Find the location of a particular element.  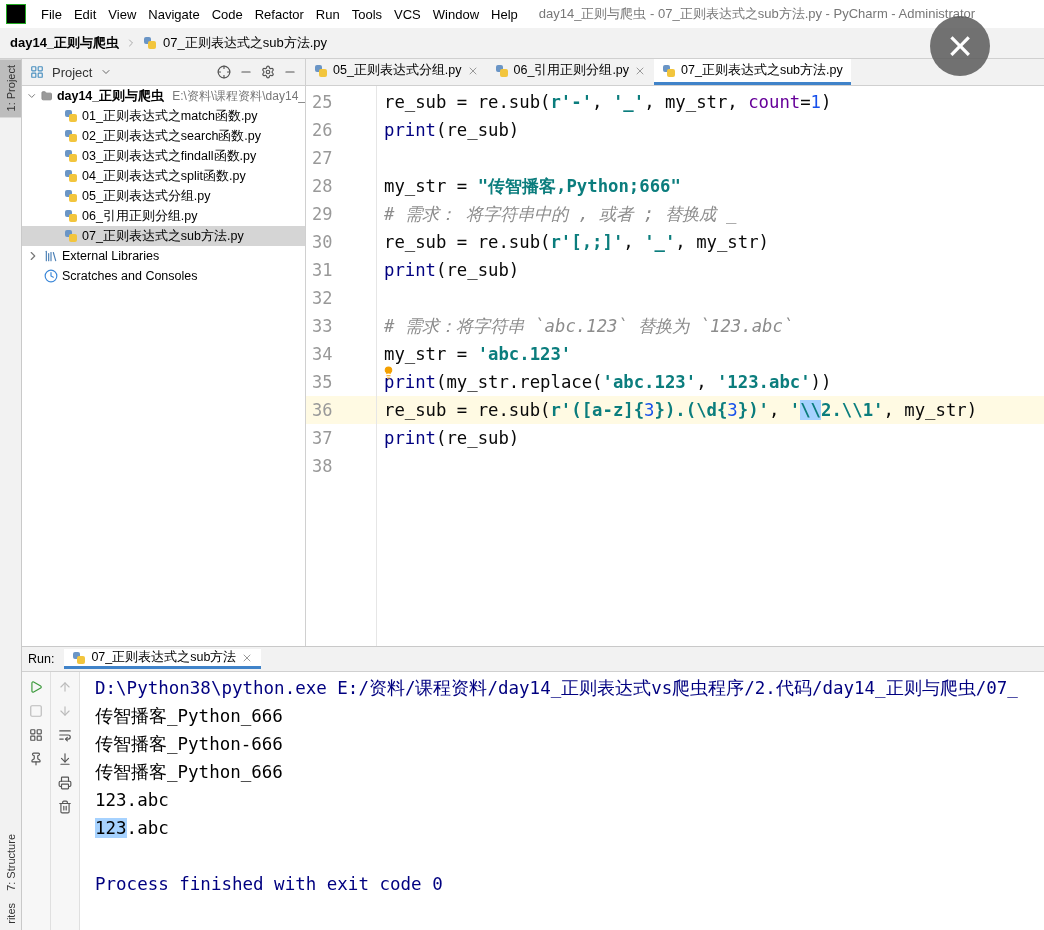

tree-item-label: 06_引用正则分组.py is located at coordinates (140, 216).